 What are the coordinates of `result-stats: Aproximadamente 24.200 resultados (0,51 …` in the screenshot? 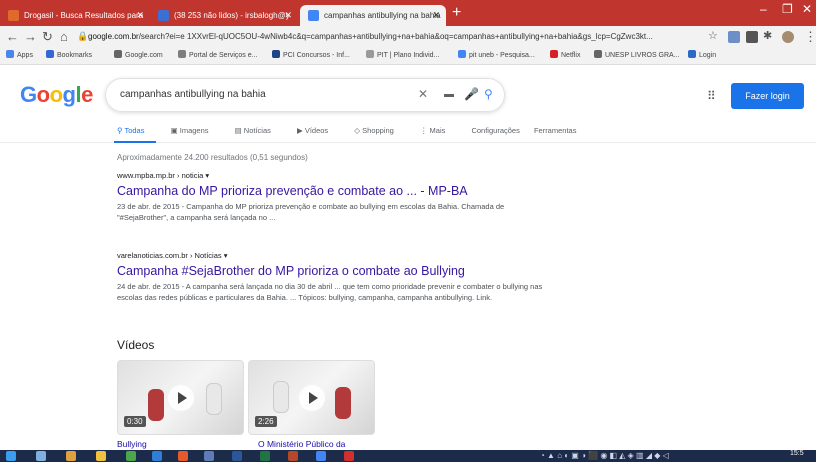 It's located at (212, 157).